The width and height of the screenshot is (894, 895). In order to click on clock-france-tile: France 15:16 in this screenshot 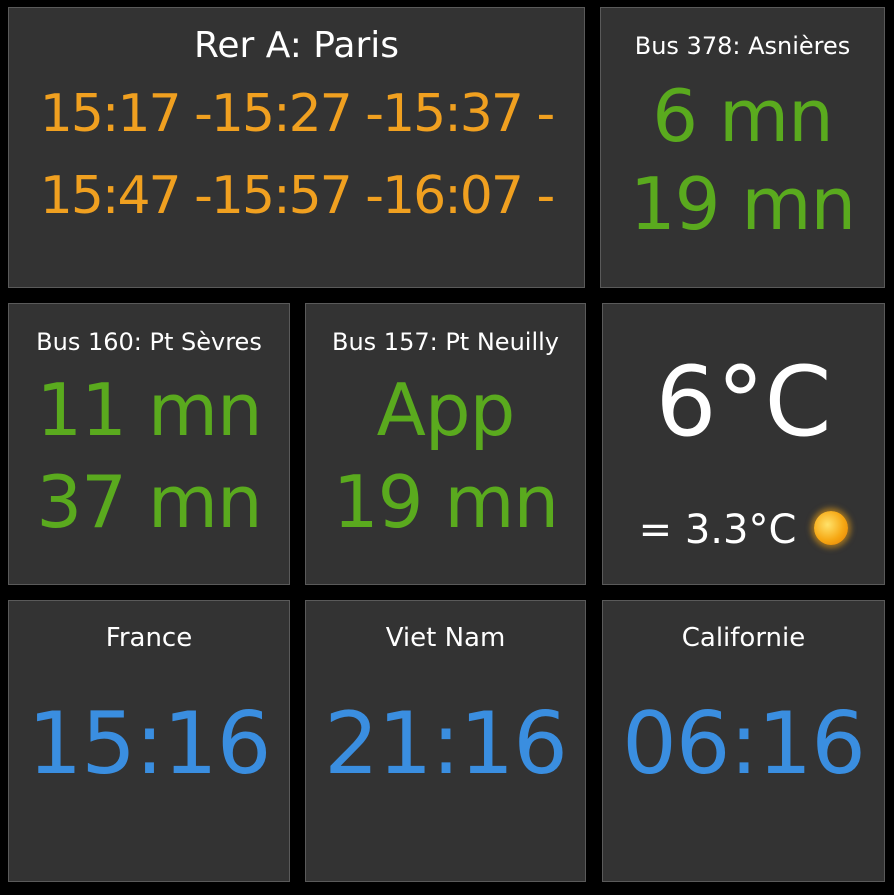, I will do `click(149, 741)`.